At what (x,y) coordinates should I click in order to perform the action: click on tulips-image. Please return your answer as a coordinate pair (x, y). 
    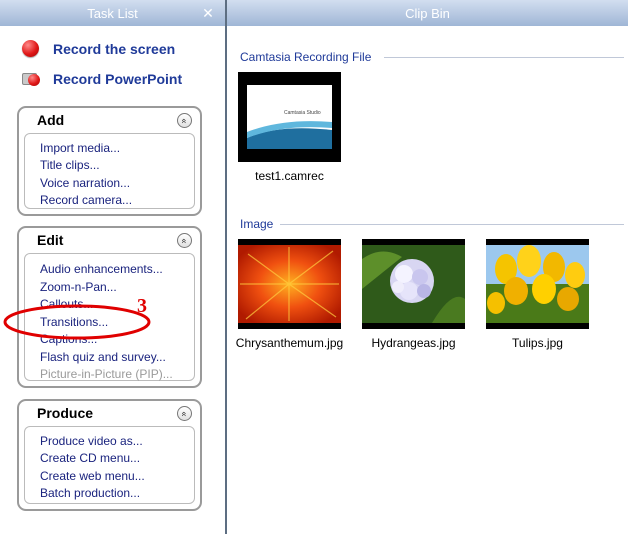
    Looking at the image, I should click on (537, 284).